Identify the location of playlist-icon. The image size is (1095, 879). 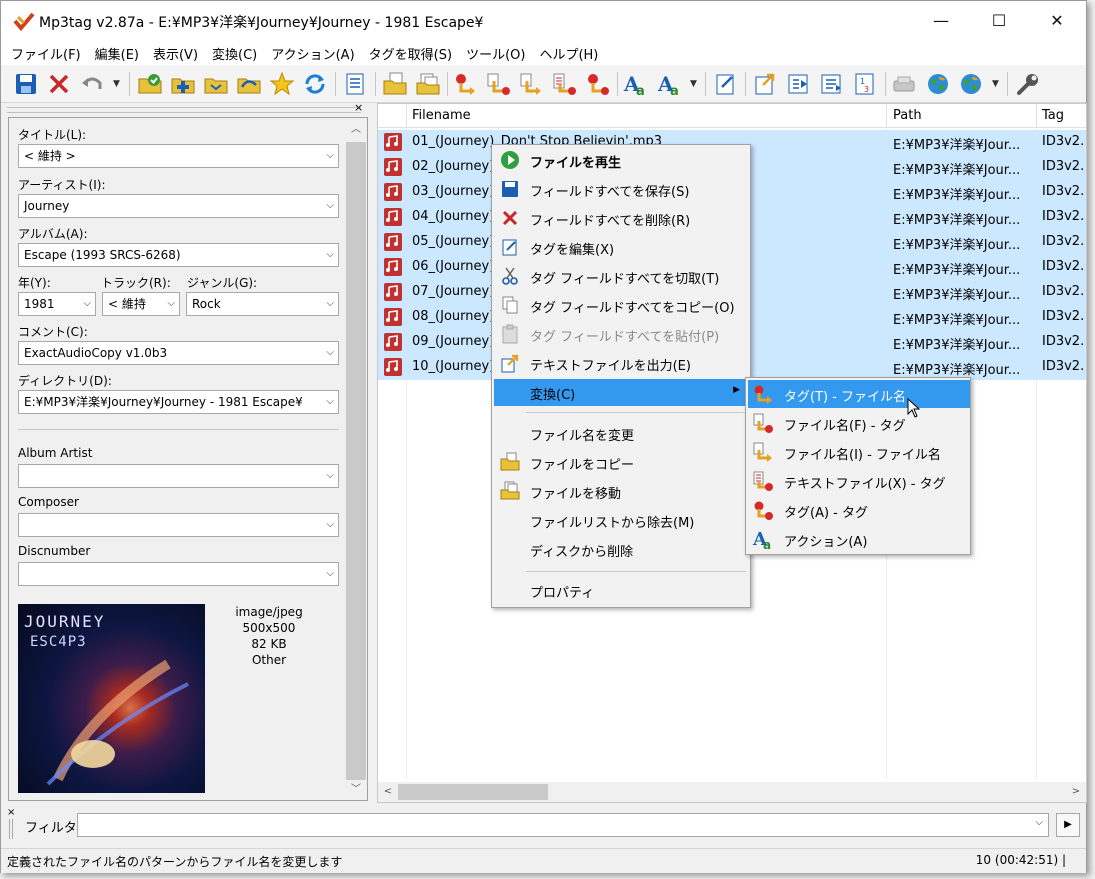
(355, 84).